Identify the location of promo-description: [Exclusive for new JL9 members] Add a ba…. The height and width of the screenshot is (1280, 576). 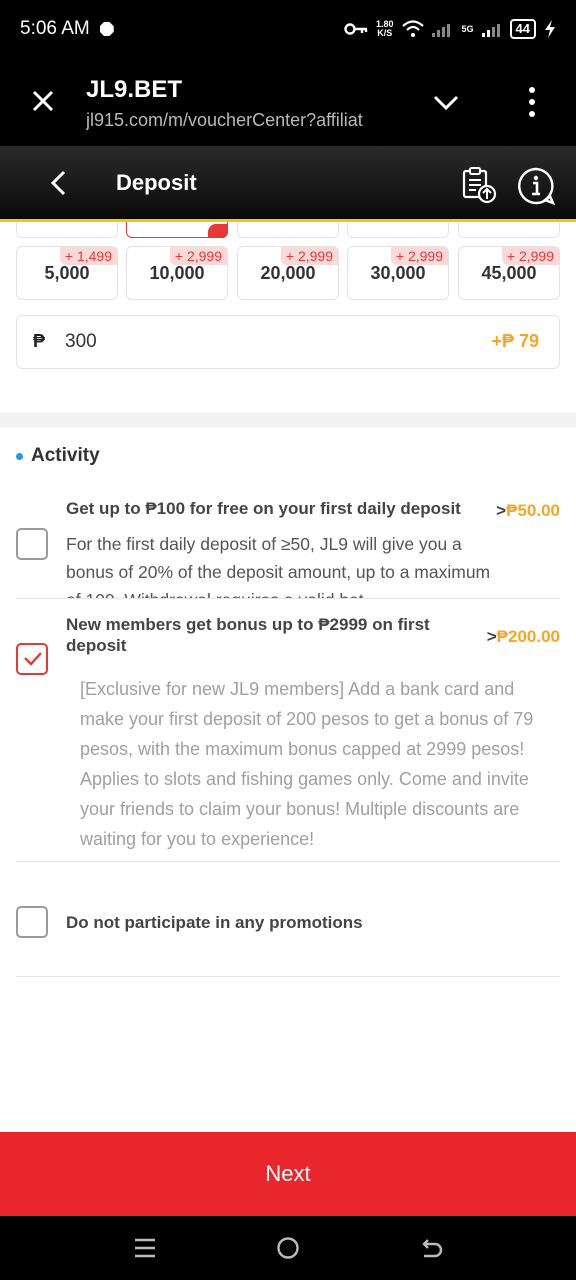
(307, 764).